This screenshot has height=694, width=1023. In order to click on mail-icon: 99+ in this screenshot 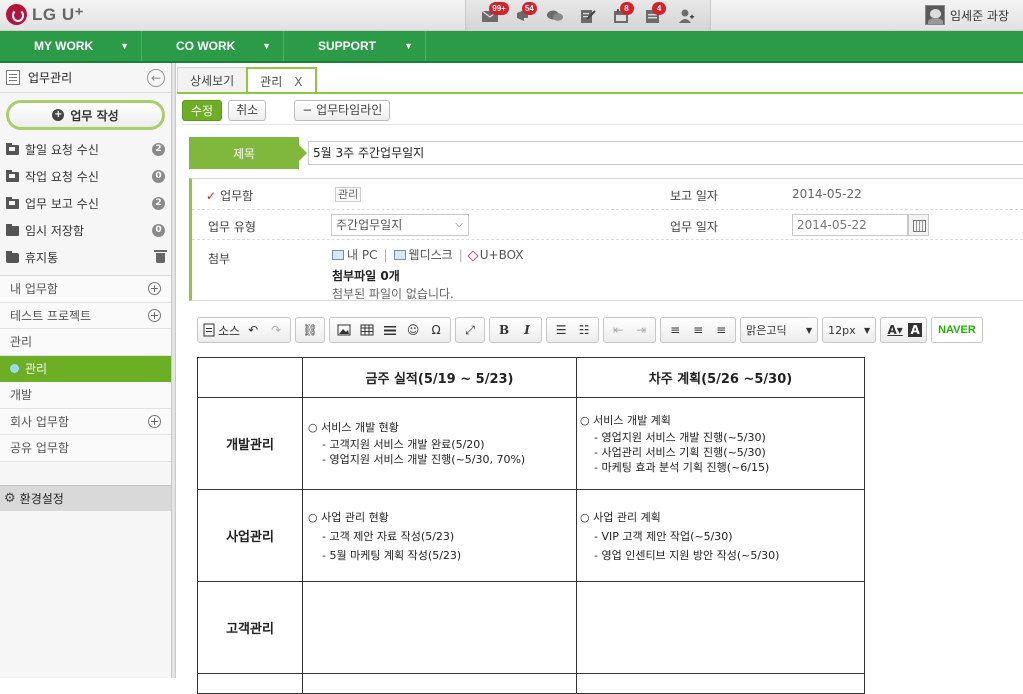, I will do `click(494, 14)`.